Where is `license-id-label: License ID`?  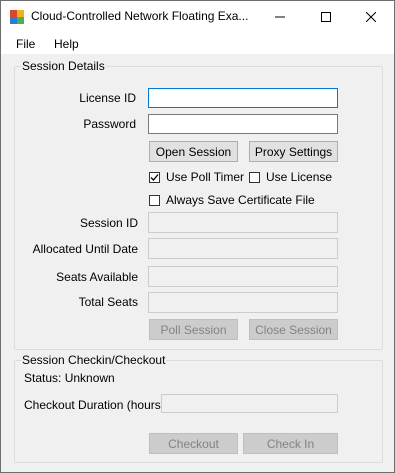 license-id-label: License ID is located at coordinates (107, 98).